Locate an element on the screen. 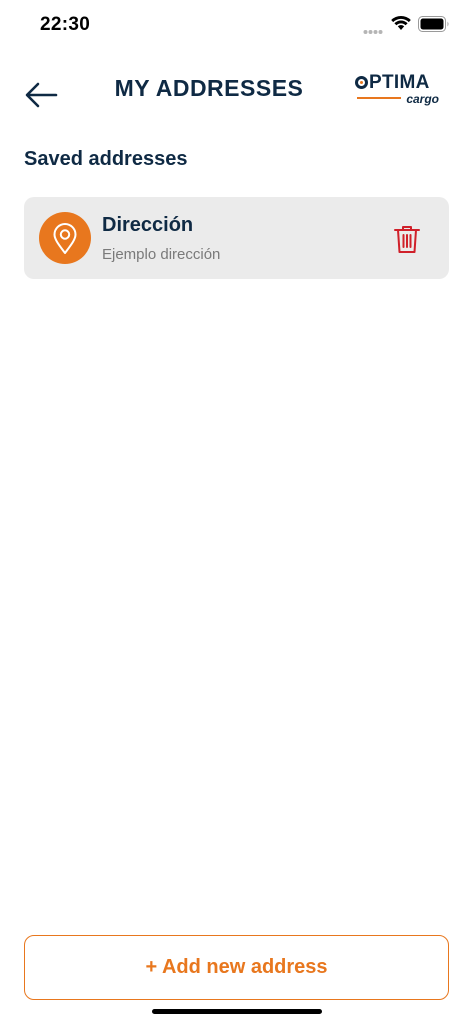  delete-address-button is located at coordinates (407, 239).